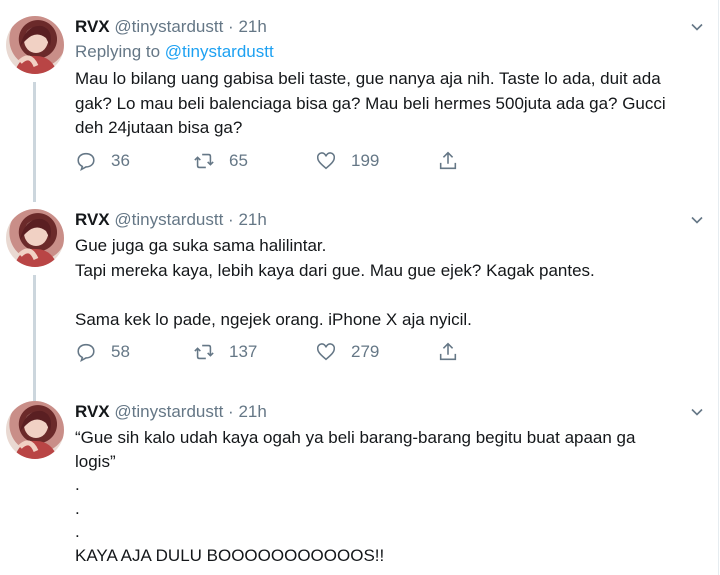  I want to click on tweet-actions: 58 137 279, so click(295, 352).